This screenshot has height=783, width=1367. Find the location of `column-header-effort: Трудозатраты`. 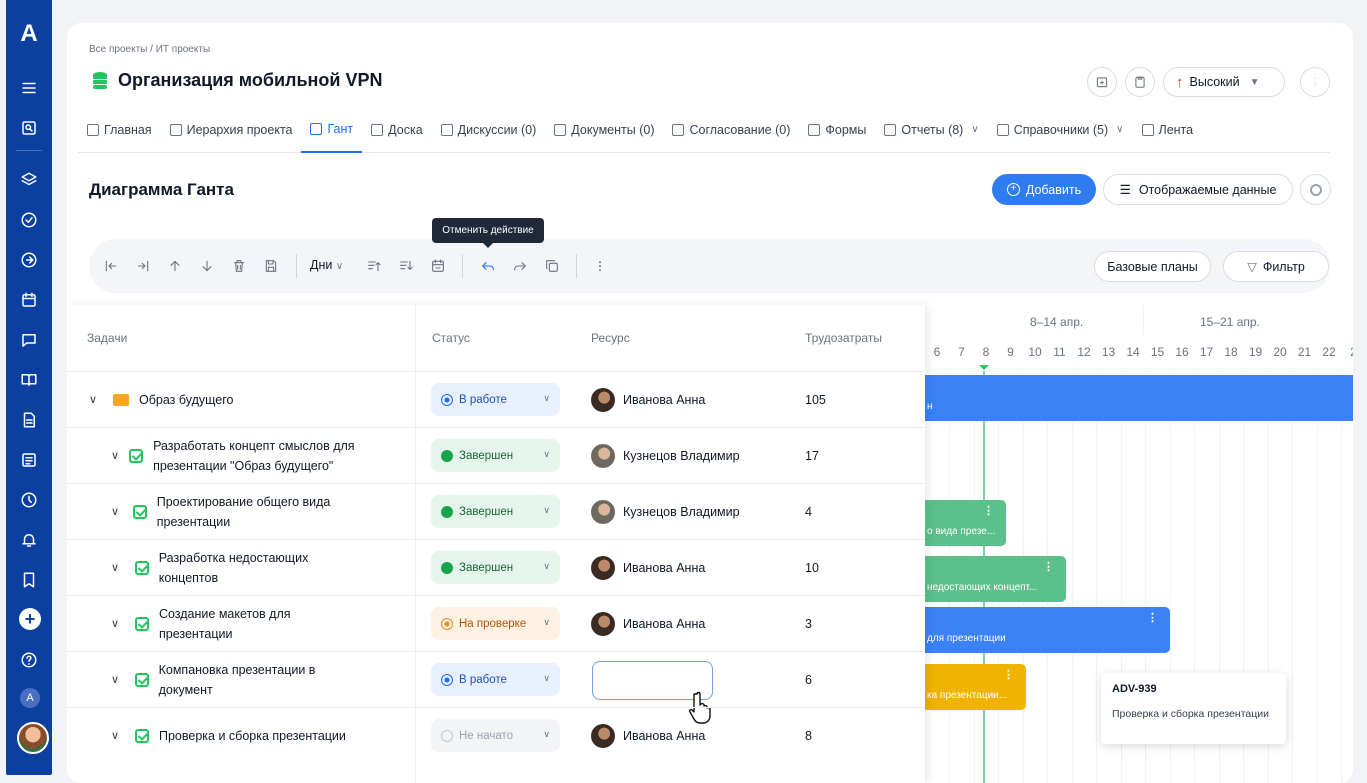

column-header-effort: Трудозатраты is located at coordinates (843, 338).